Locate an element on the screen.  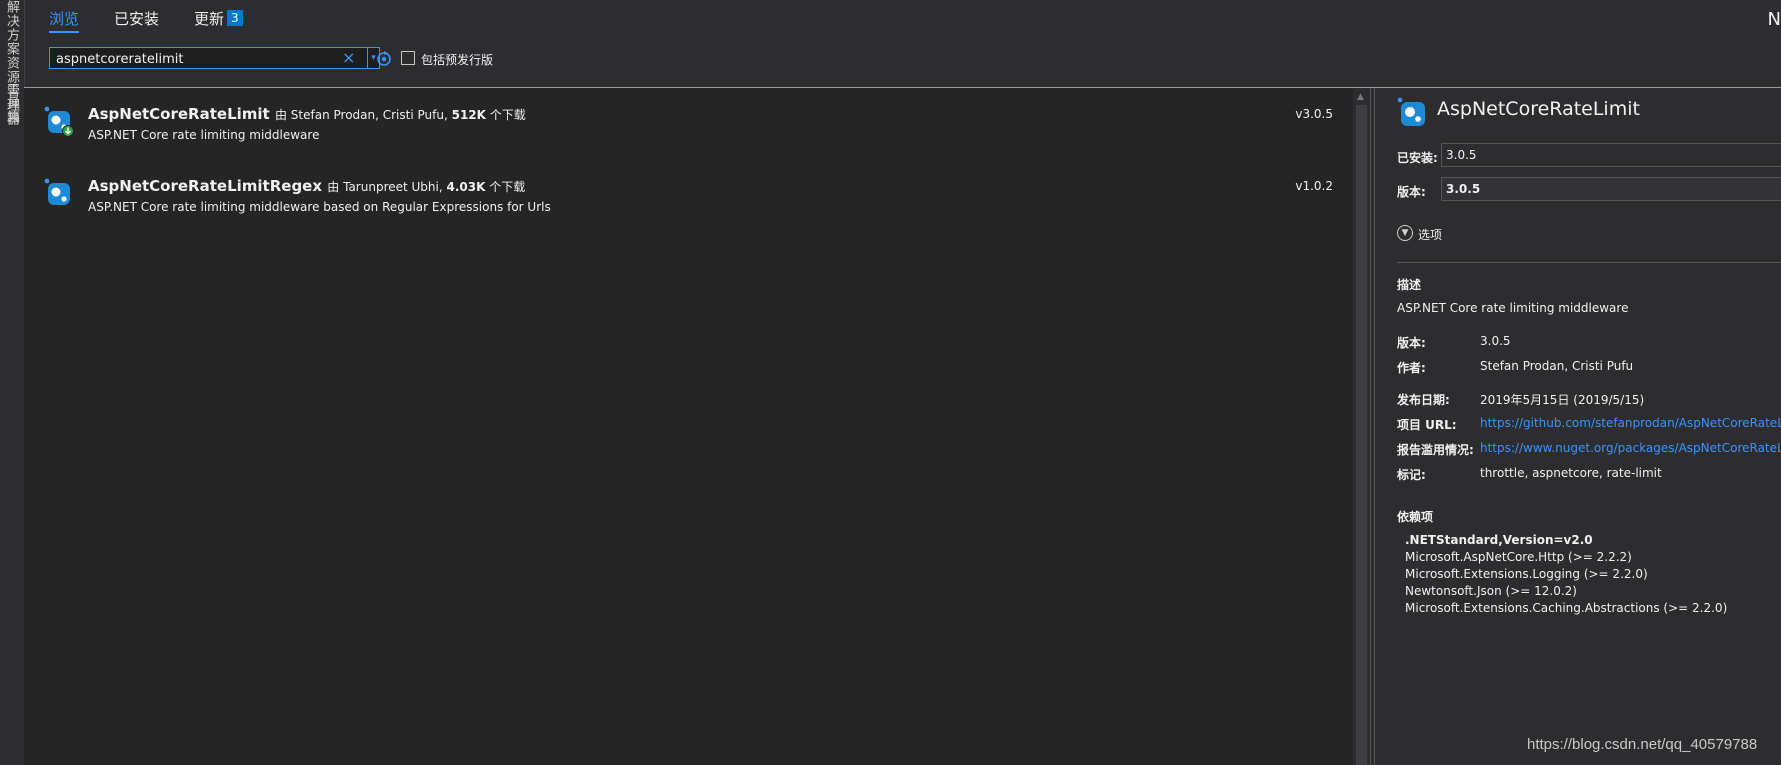
options-expander: 选项 is located at coordinates (1430, 234).